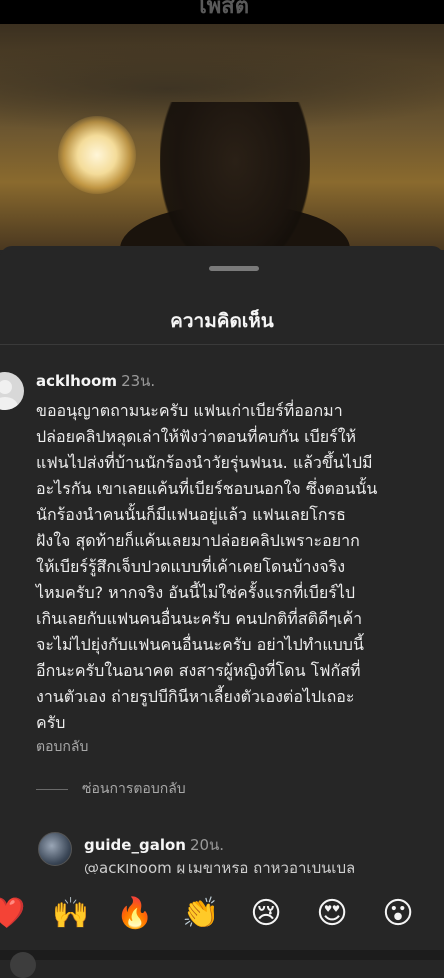 This screenshot has width=444, height=978. What do you see at coordinates (52, 789) in the screenshot?
I see `divider-line` at bounding box center [52, 789].